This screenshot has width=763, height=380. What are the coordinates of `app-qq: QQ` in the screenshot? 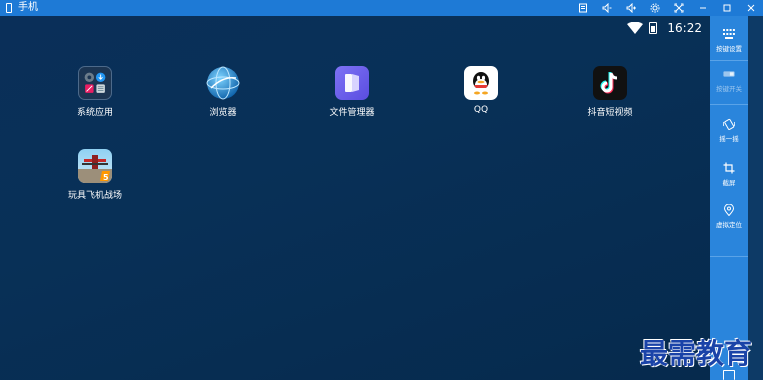 It's located at (481, 90).